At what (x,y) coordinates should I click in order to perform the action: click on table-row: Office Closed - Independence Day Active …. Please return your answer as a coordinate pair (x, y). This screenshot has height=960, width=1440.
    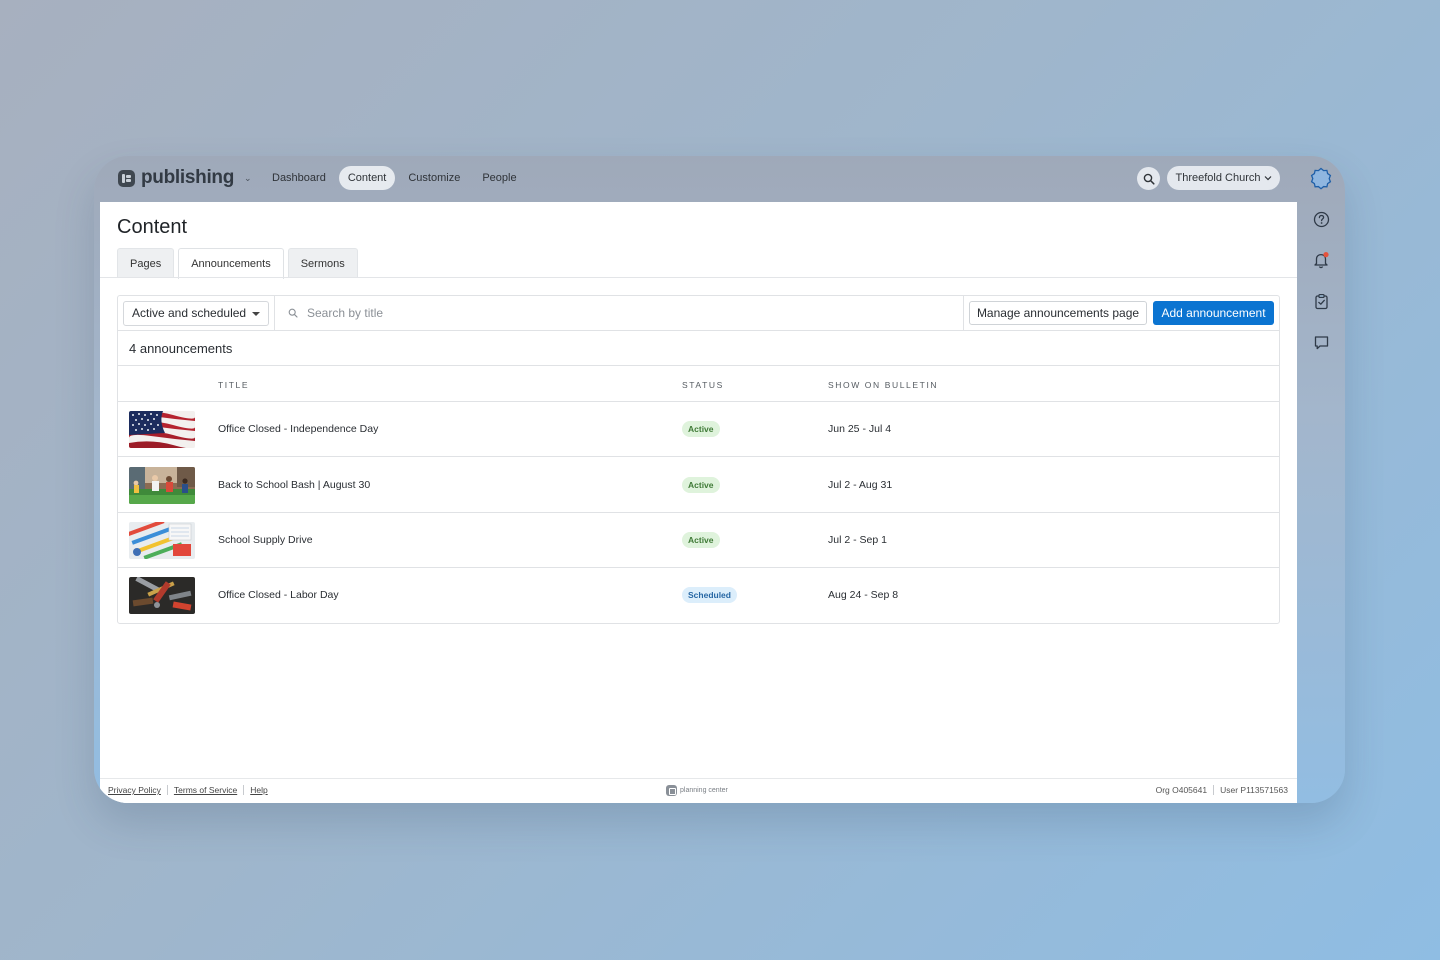
    Looking at the image, I should click on (698, 429).